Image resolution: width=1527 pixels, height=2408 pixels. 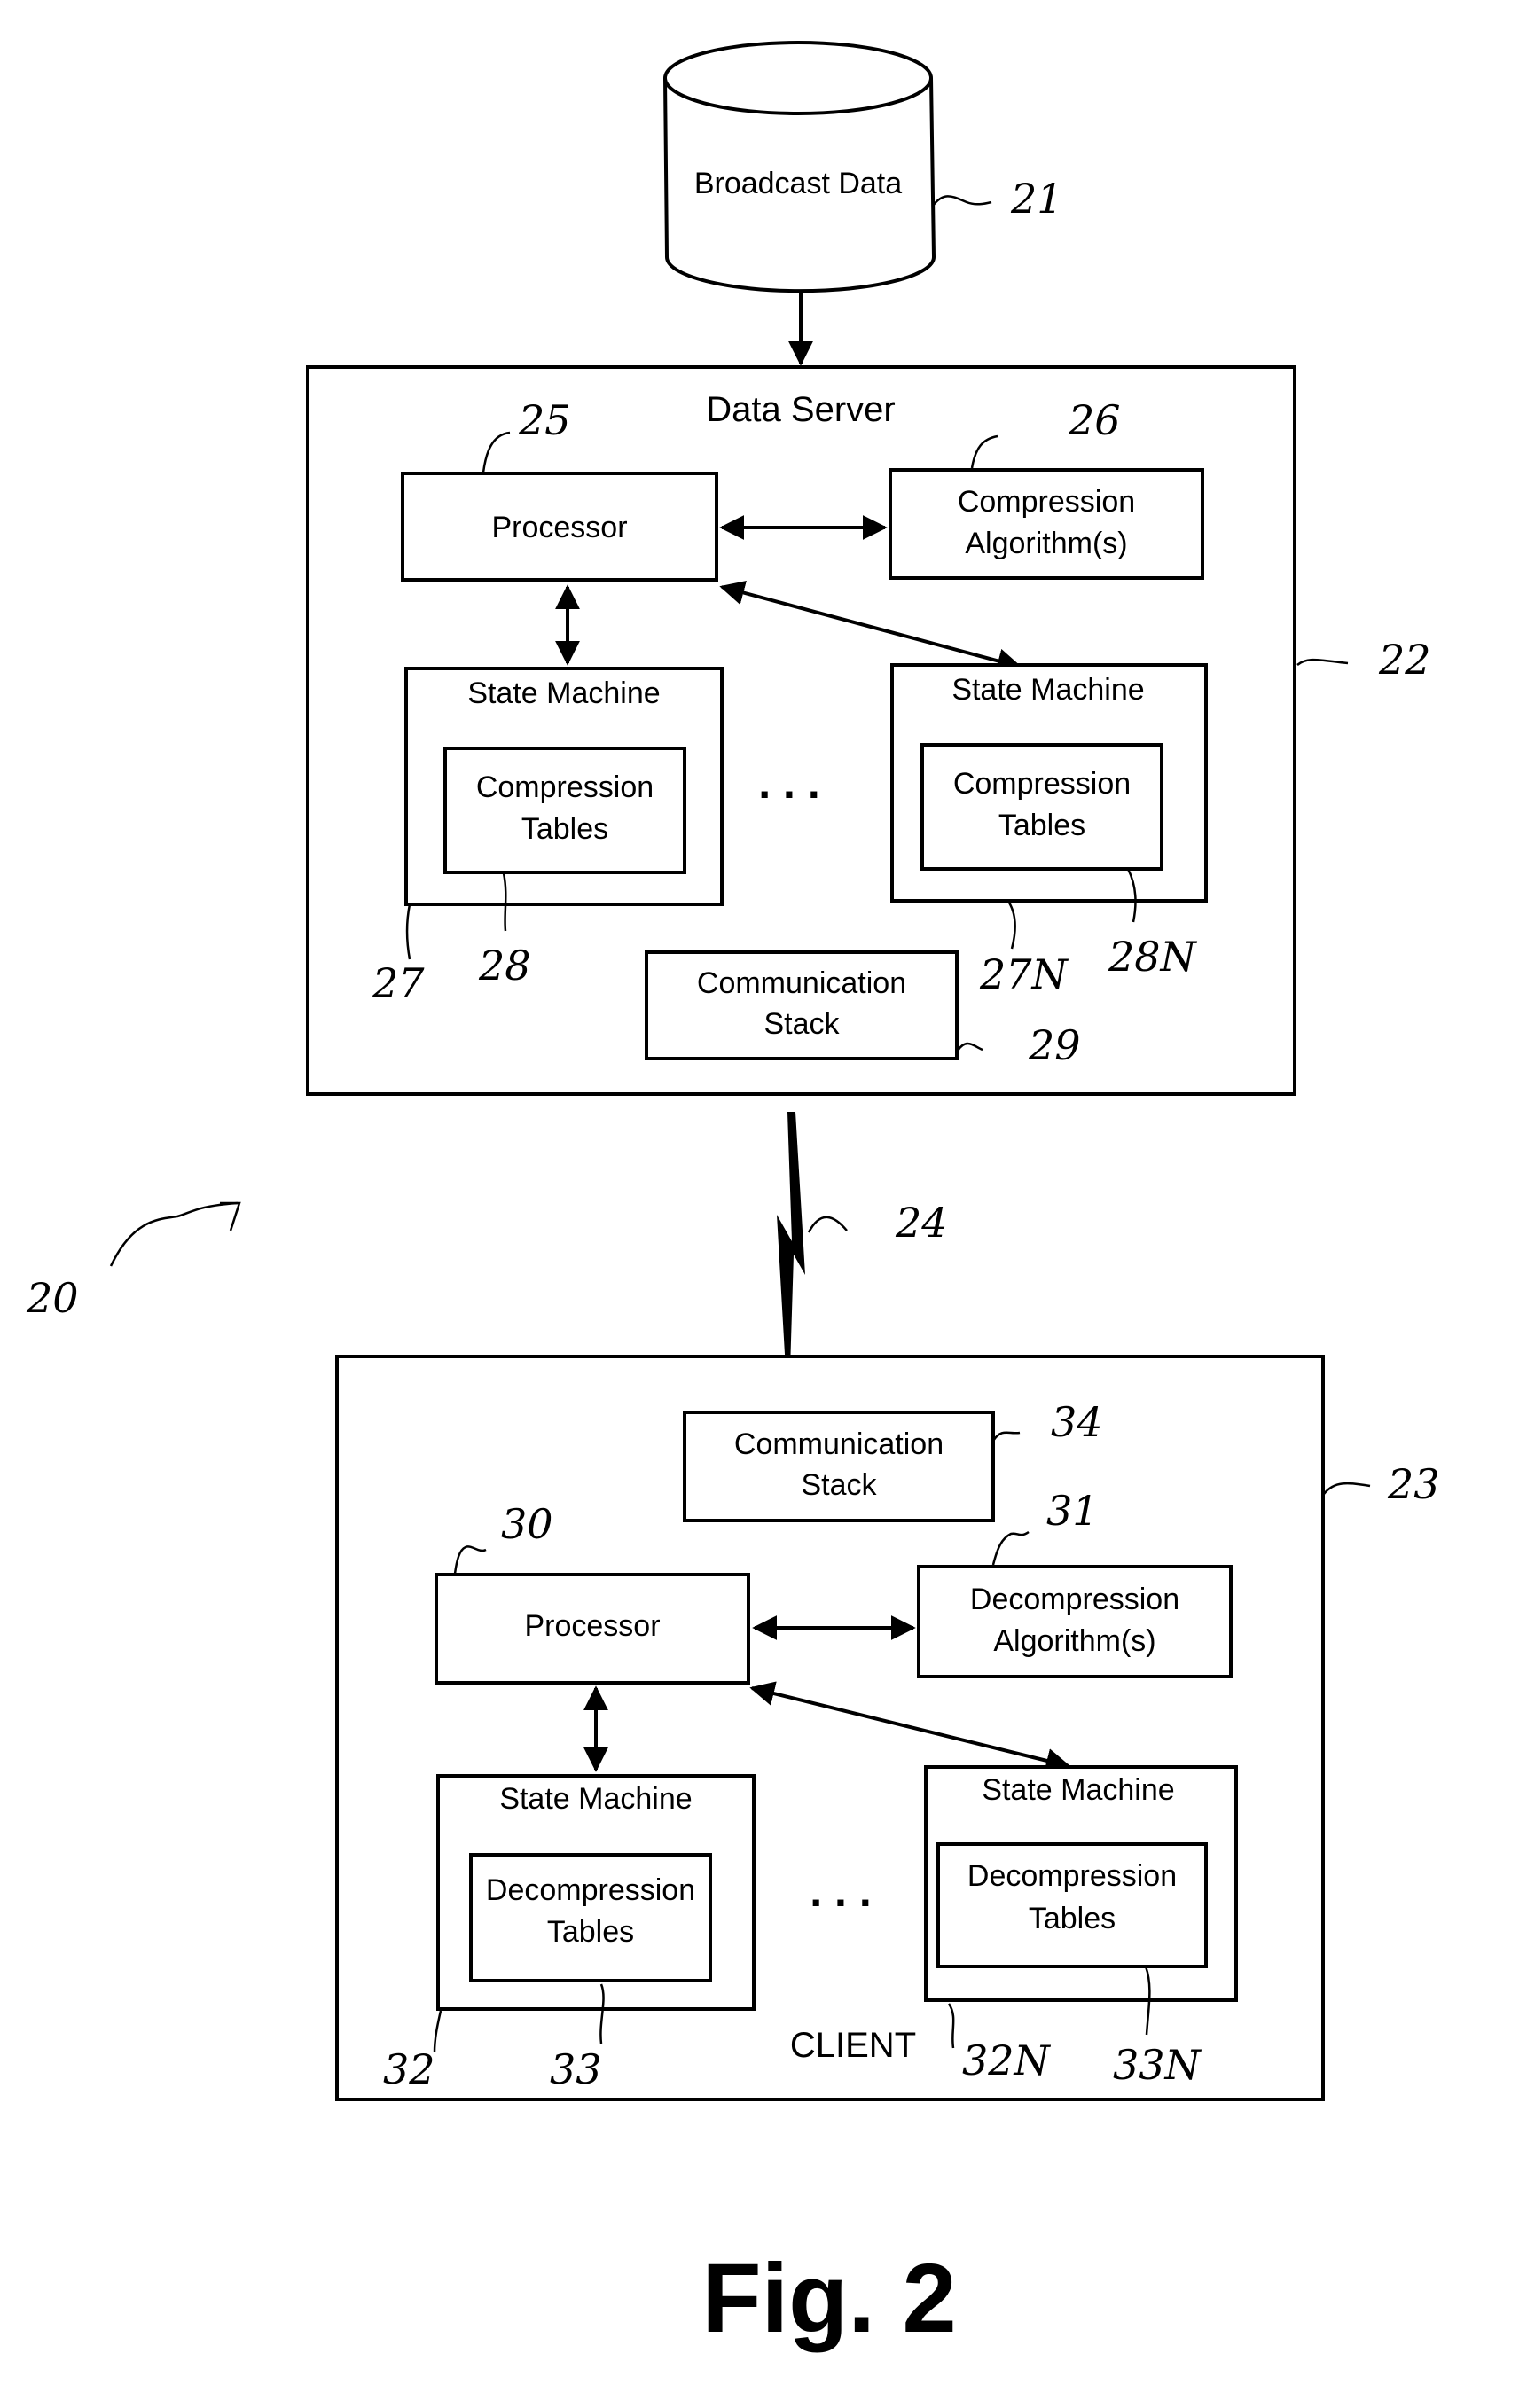 I want to click on ref-28n: 28N, so click(x=1153, y=957).